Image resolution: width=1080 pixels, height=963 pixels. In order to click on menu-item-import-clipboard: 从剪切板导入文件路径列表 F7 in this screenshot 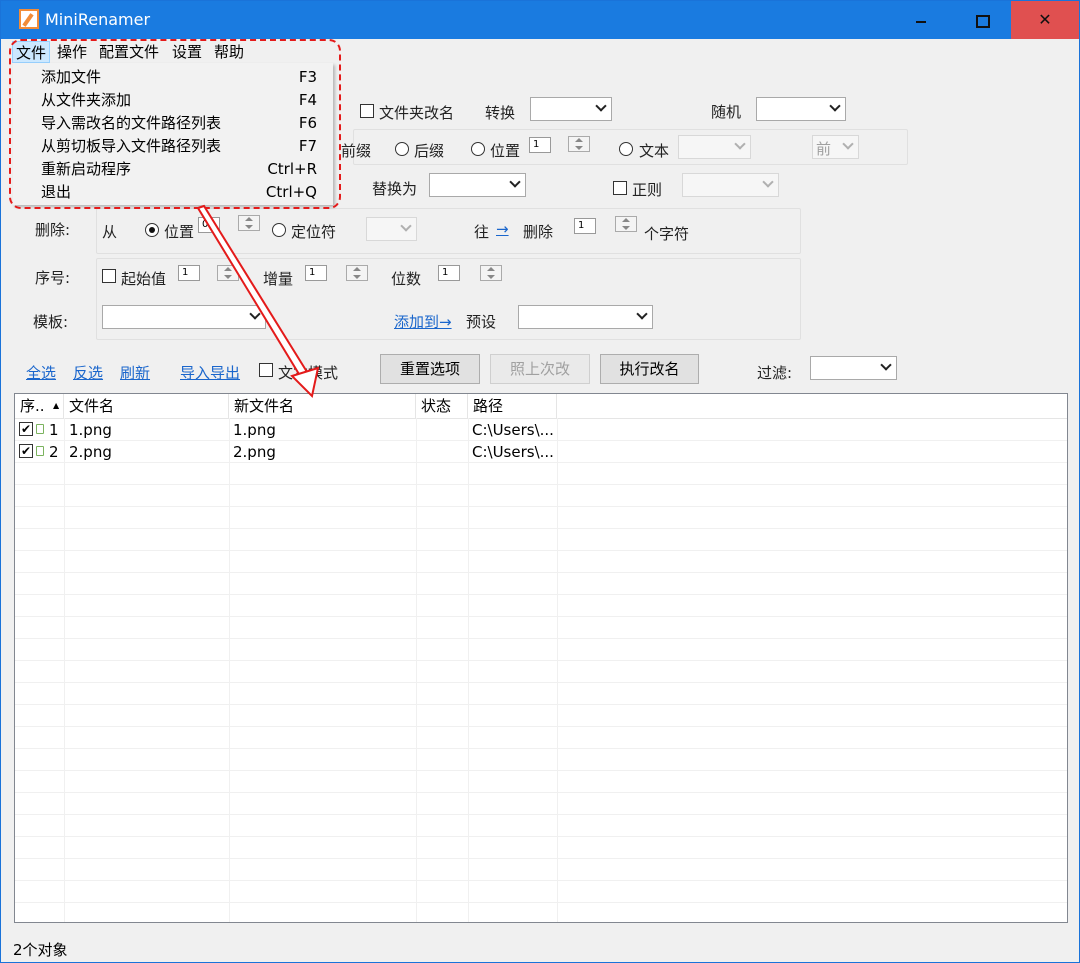, I will do `click(181, 146)`.